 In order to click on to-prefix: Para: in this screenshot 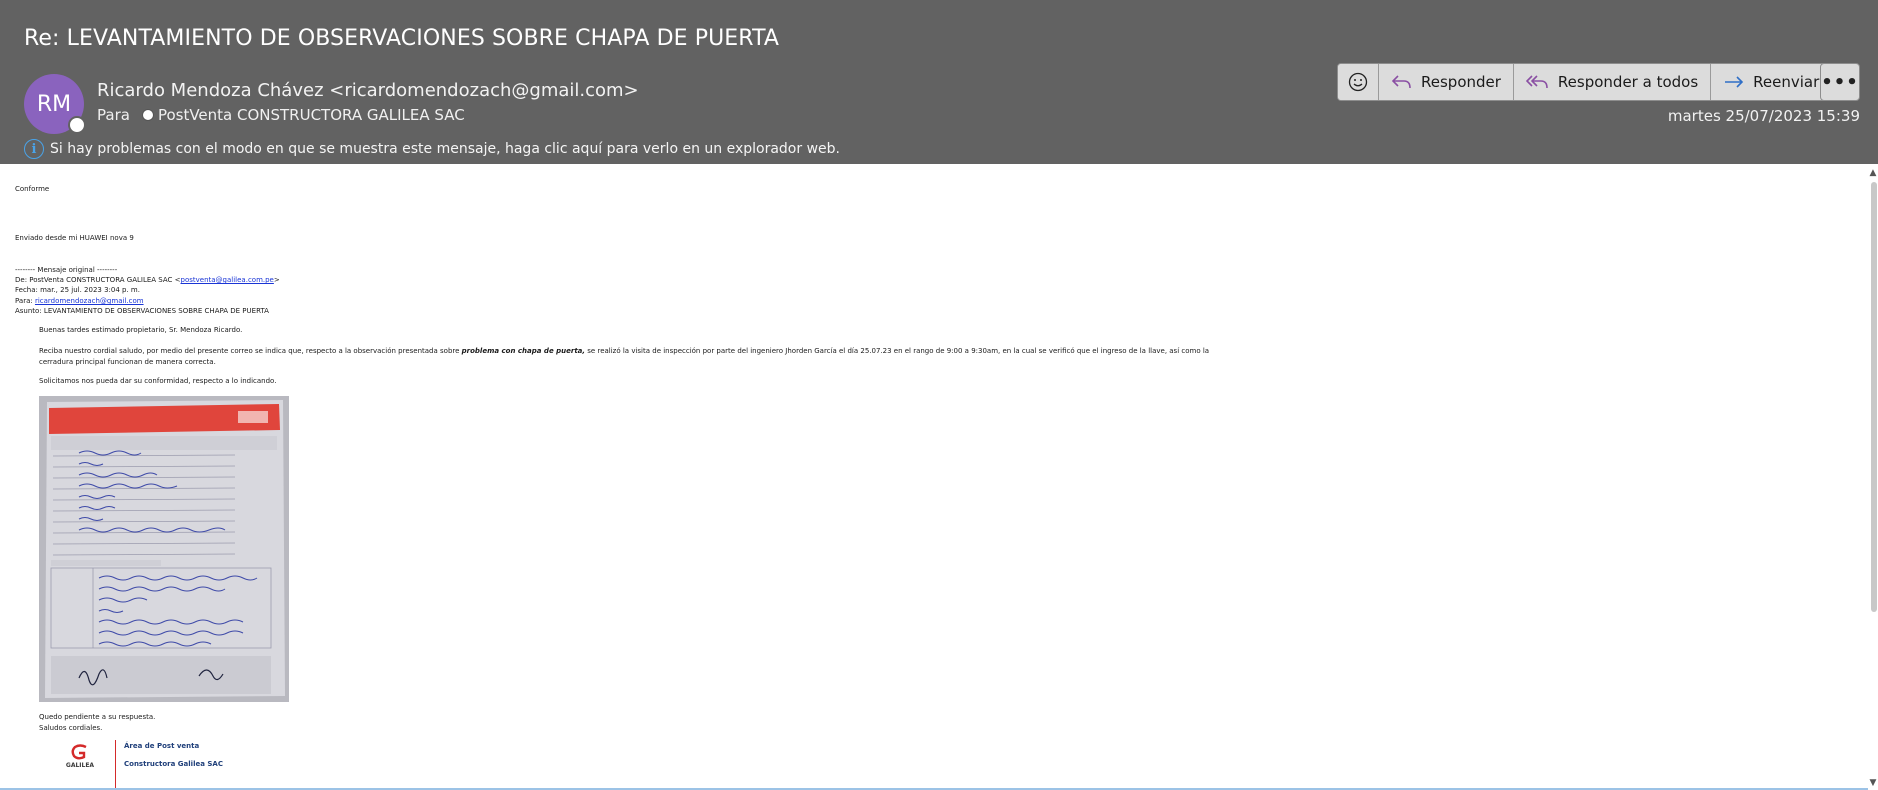, I will do `click(25, 301)`.